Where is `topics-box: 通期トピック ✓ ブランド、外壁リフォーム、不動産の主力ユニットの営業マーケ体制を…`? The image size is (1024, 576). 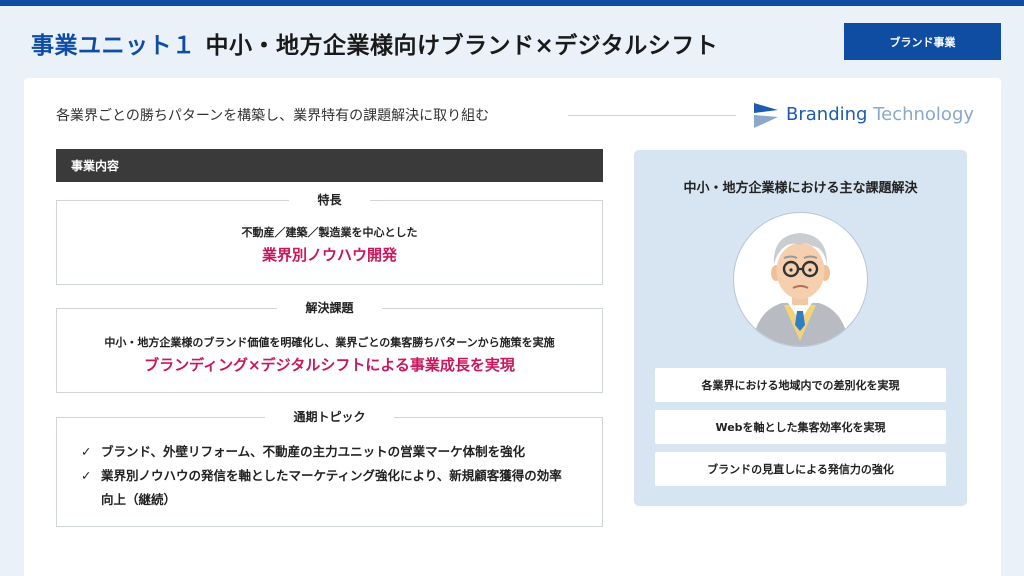 topics-box: 通期トピック ✓ ブランド、外壁リフォーム、不動産の主力ユニットの営業マーケ体制を… is located at coordinates (329, 468).